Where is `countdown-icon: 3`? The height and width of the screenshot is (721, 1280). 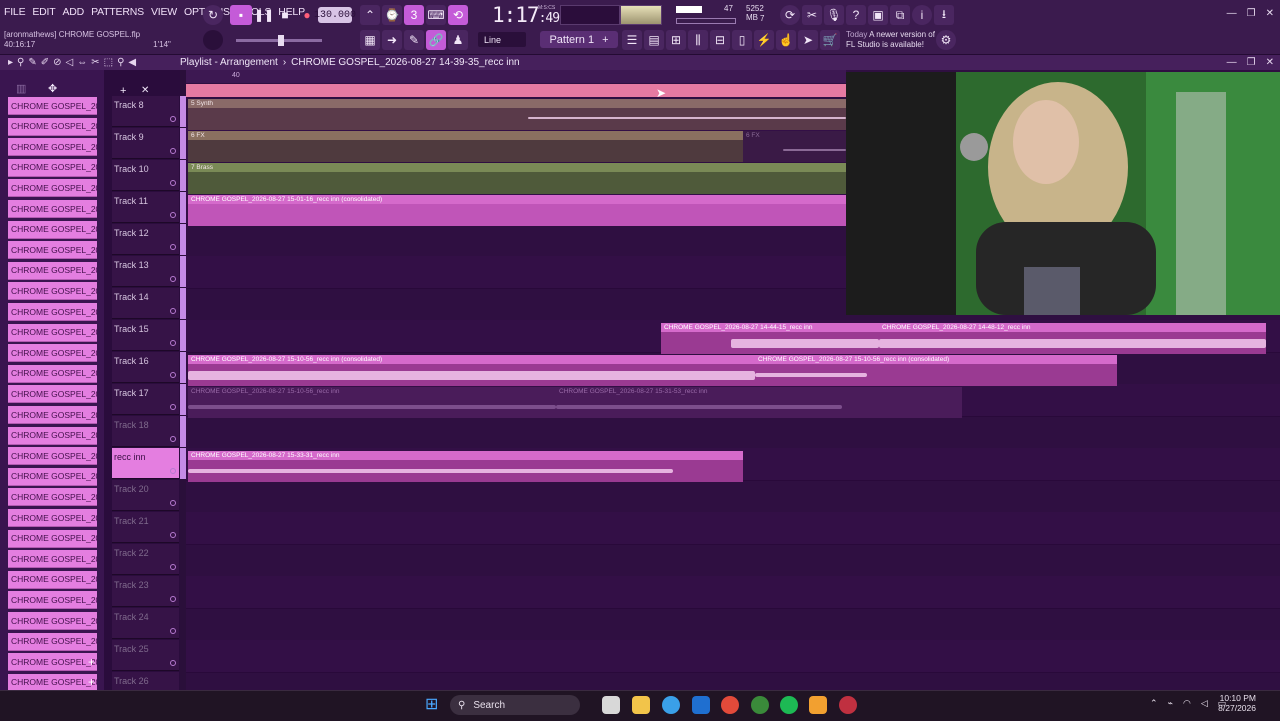 countdown-icon: 3 is located at coordinates (414, 15).